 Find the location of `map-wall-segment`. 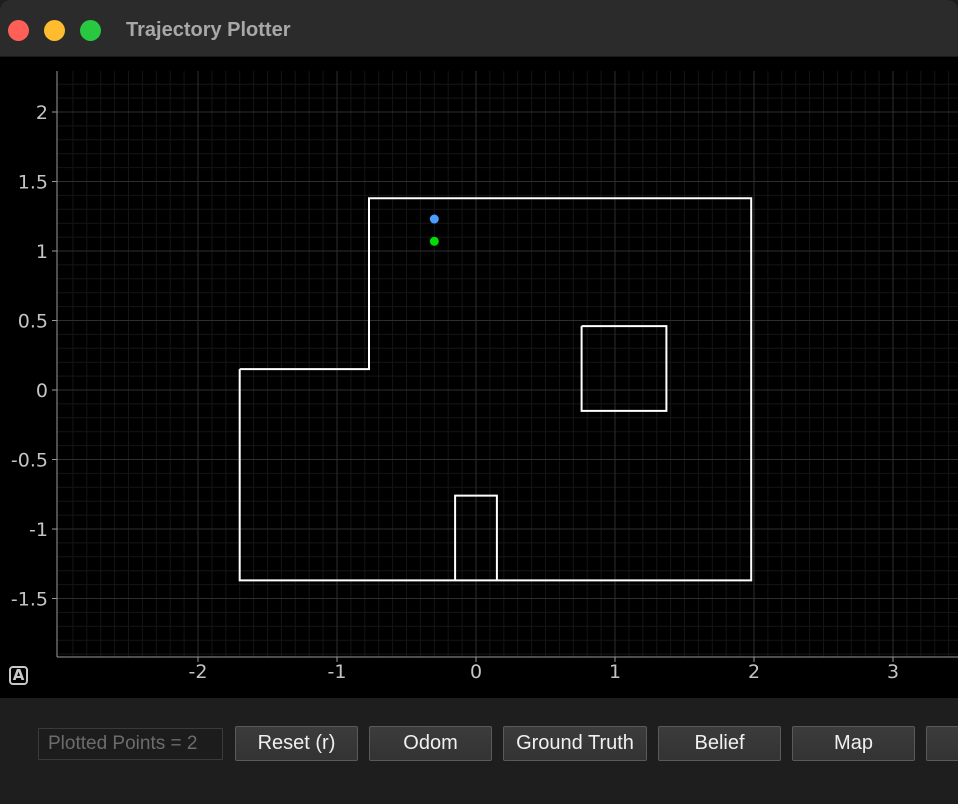

map-wall-segment is located at coordinates (624, 368).